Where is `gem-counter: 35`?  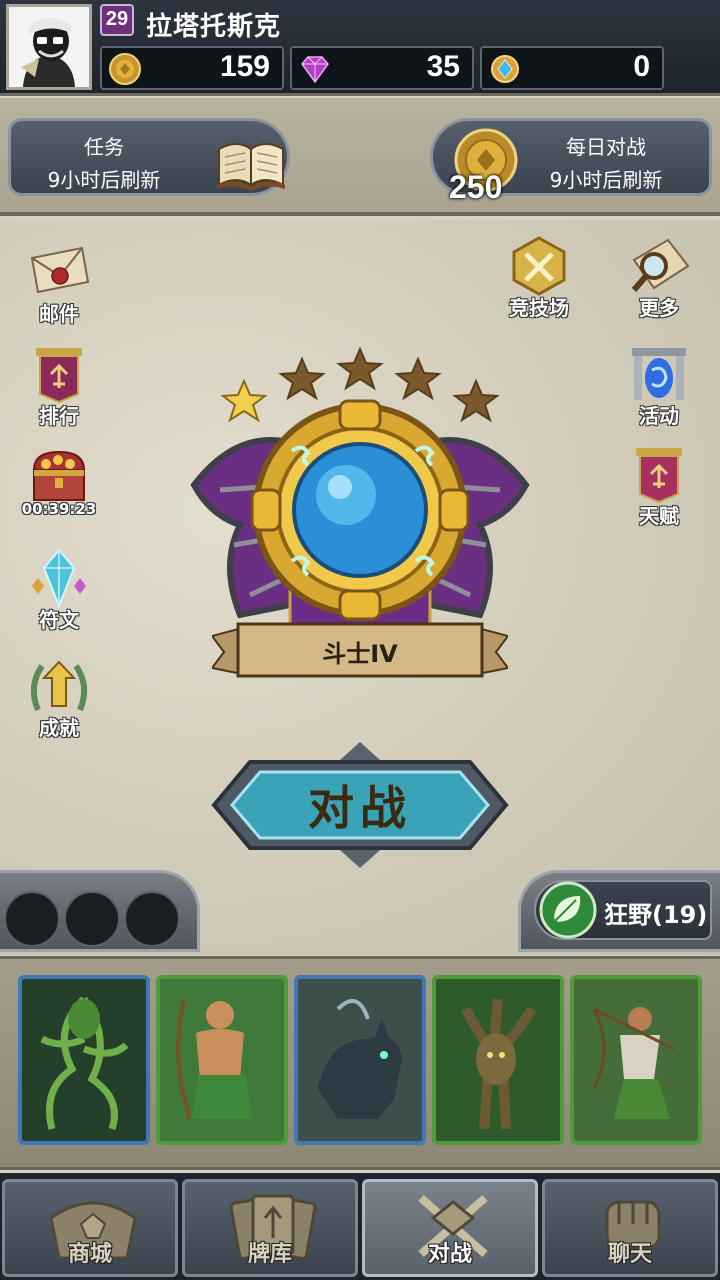 gem-counter: 35 is located at coordinates (382, 68).